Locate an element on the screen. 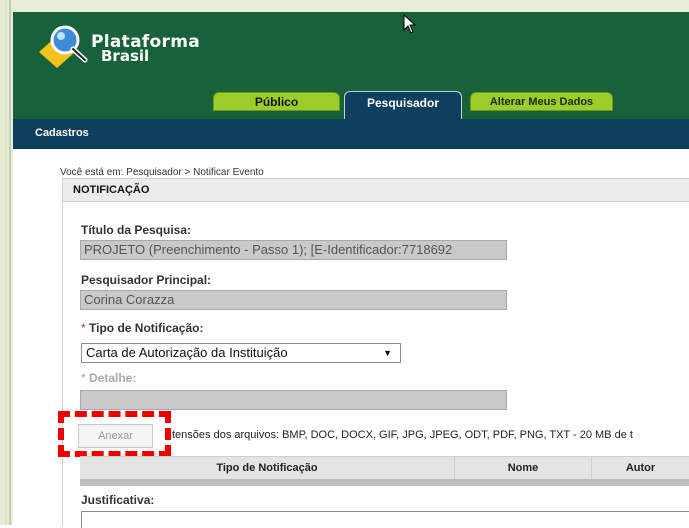 This screenshot has height=528, width=689. tipo-notificacao-label: * Tipo de Notificação: is located at coordinates (142, 328).